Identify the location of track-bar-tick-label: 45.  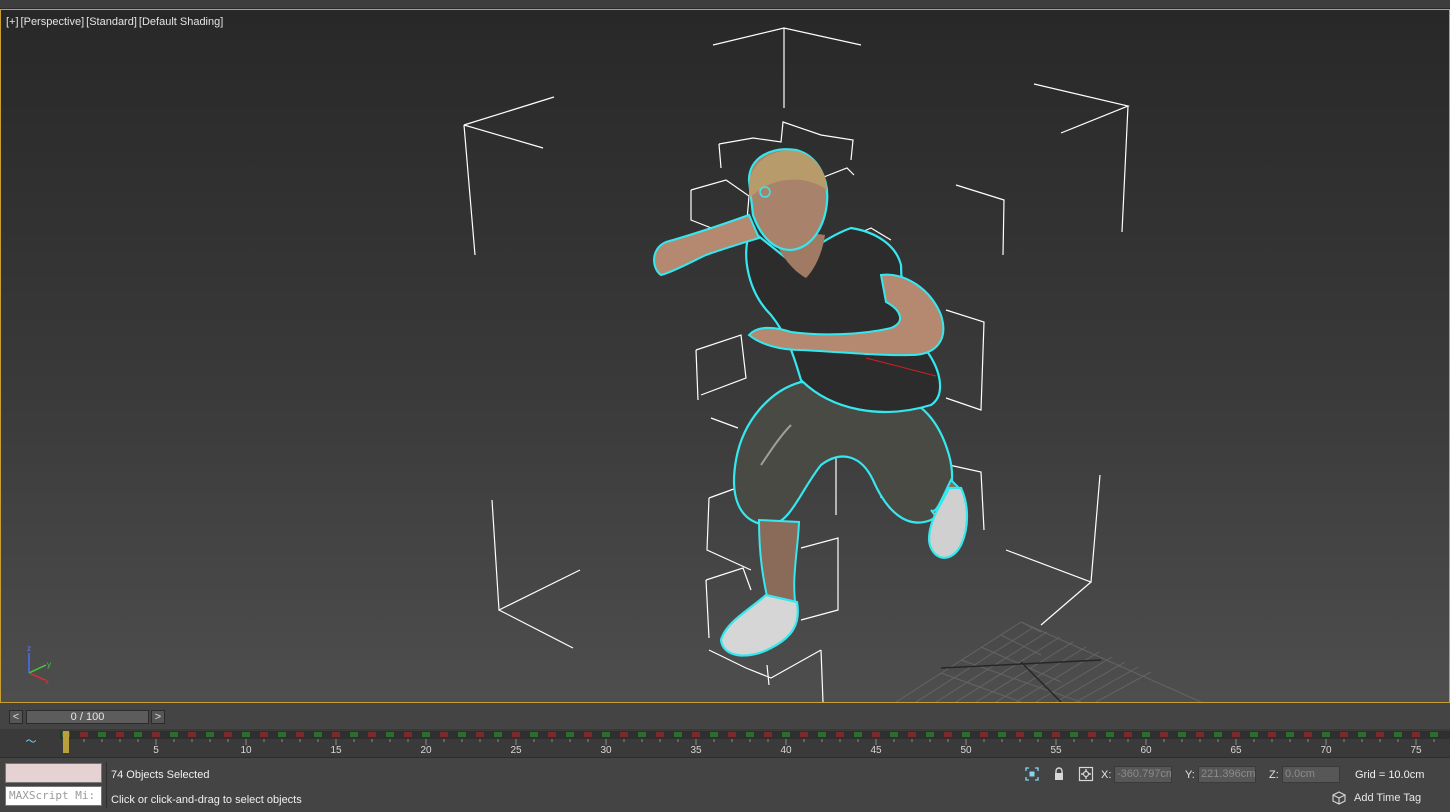
(876, 750).